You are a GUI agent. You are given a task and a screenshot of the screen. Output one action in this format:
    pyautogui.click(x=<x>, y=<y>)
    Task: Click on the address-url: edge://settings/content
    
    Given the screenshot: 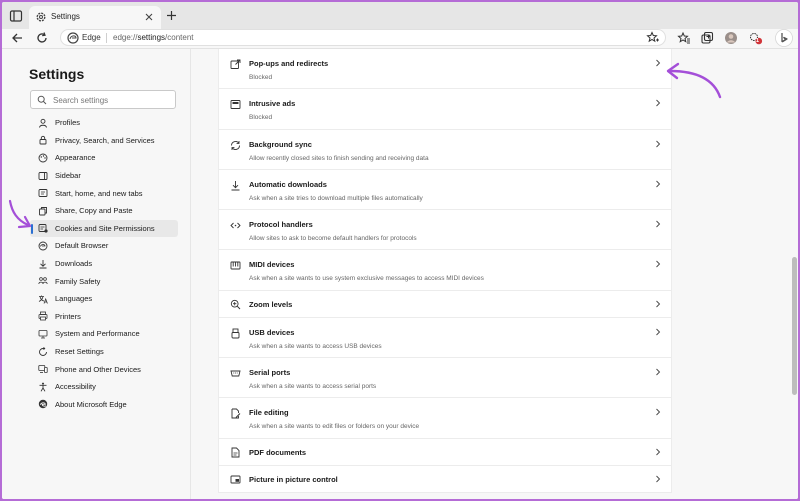 What is the action you would take?
    pyautogui.click(x=153, y=37)
    